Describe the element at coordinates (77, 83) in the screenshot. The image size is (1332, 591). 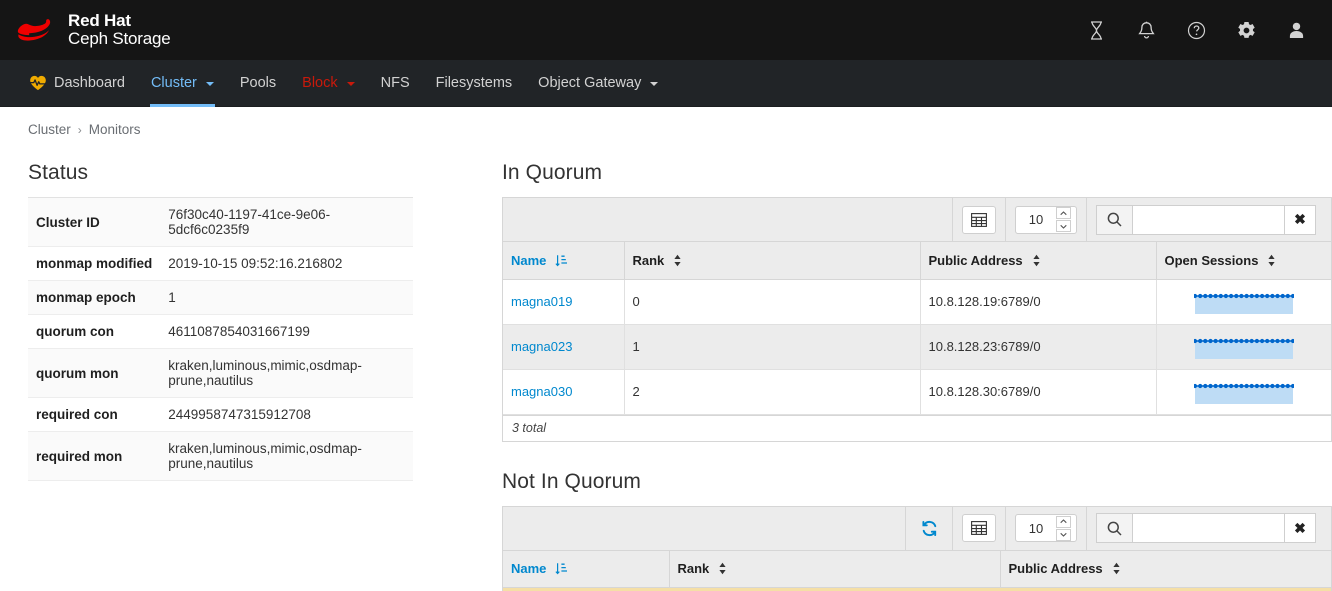
I see `nav-item-dashboard: Dashboard` at that location.